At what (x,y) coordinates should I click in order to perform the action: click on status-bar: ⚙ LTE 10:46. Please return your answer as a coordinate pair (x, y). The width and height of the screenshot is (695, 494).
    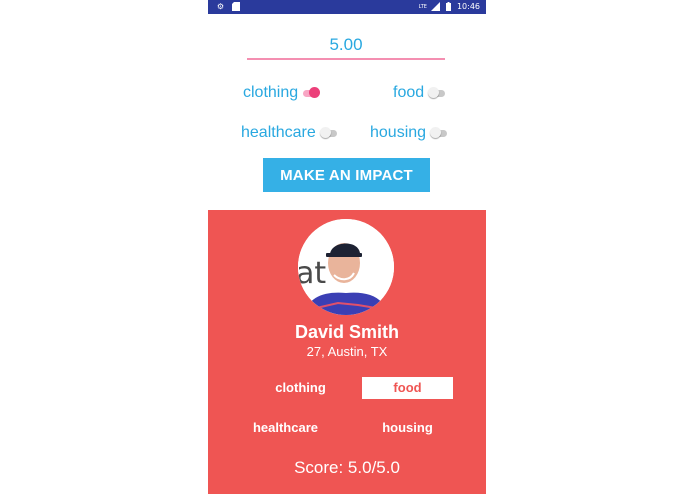
    Looking at the image, I should click on (347, 7).